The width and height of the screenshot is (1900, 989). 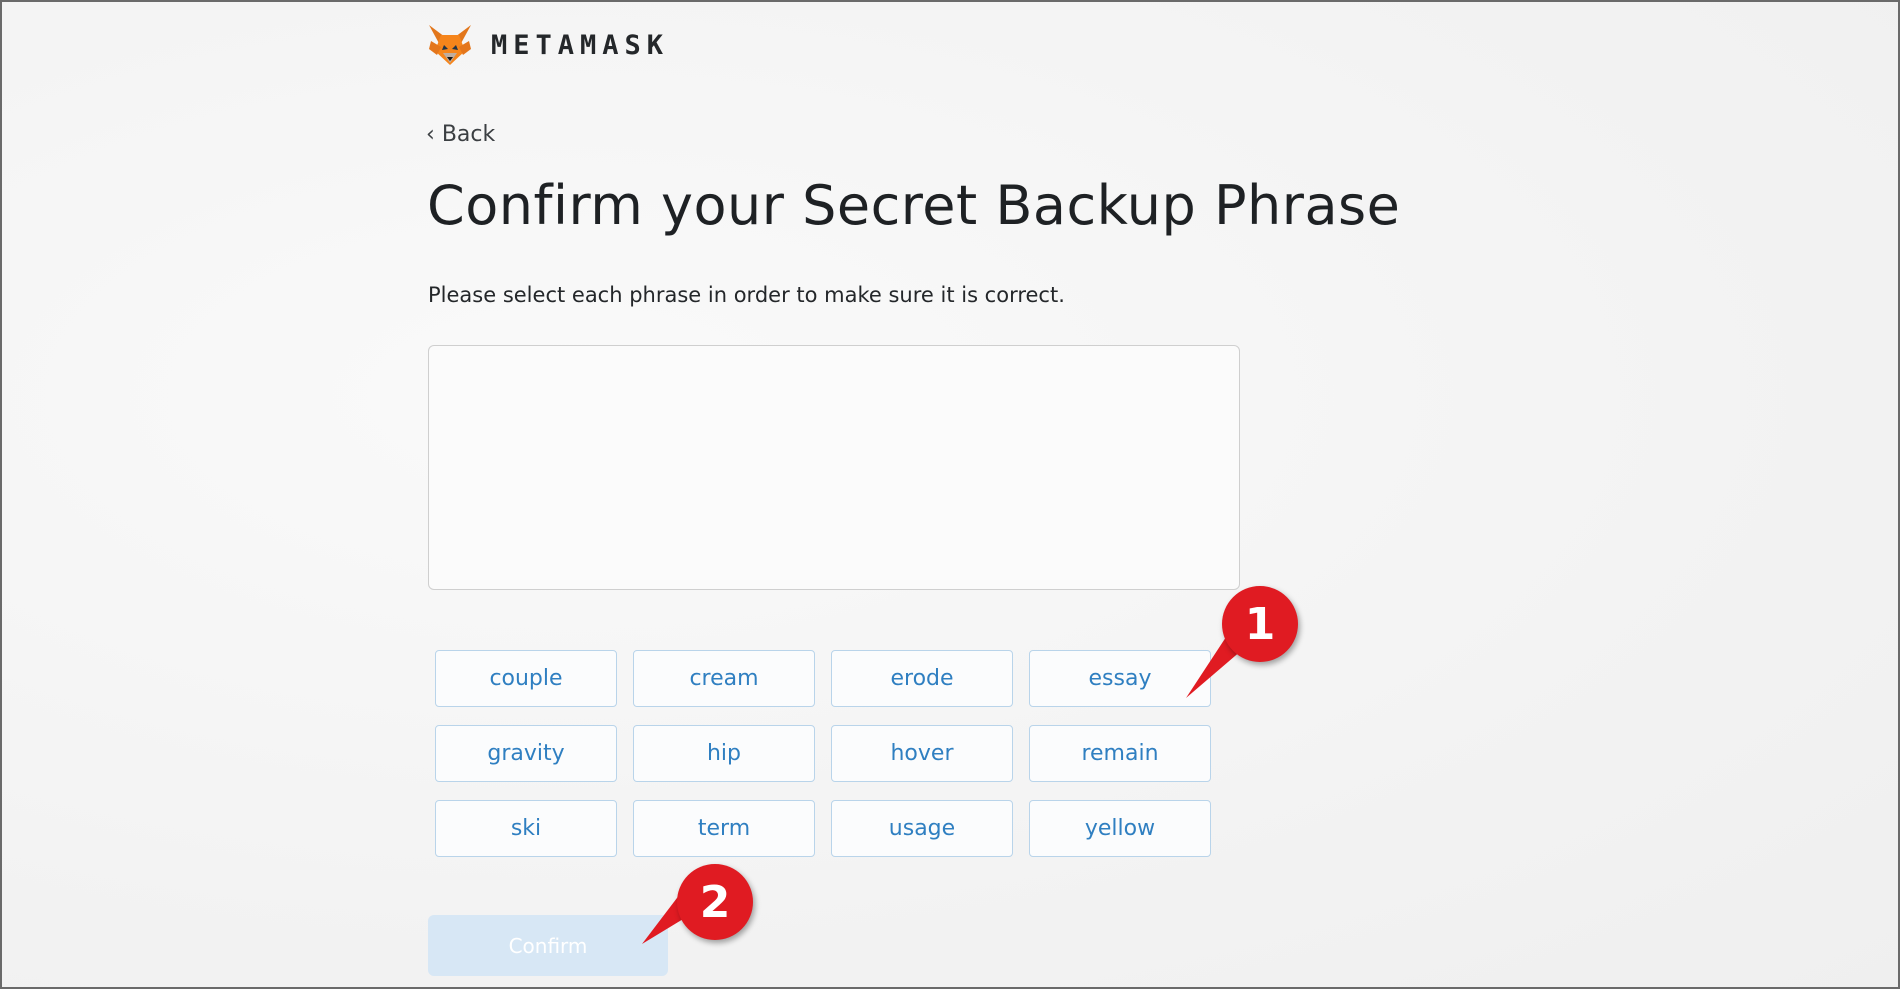 What do you see at coordinates (430, 134) in the screenshot?
I see `chevron-left-icon: ‹` at bounding box center [430, 134].